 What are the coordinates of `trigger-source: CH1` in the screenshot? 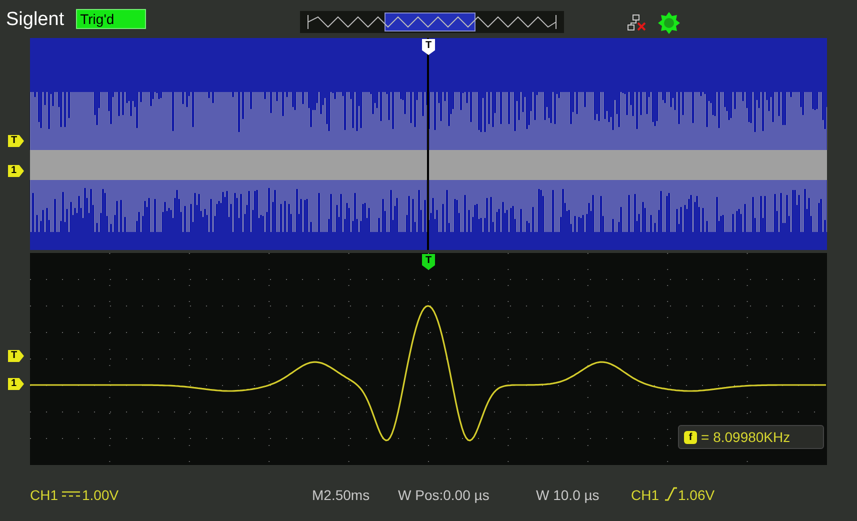 It's located at (645, 495).